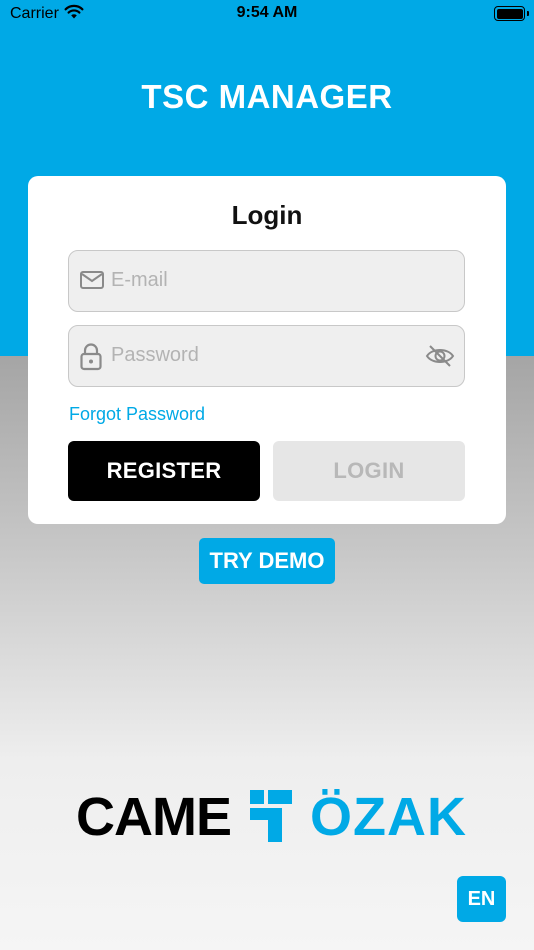 This screenshot has width=534, height=950. I want to click on logo-mark-icon, so click(271, 818).